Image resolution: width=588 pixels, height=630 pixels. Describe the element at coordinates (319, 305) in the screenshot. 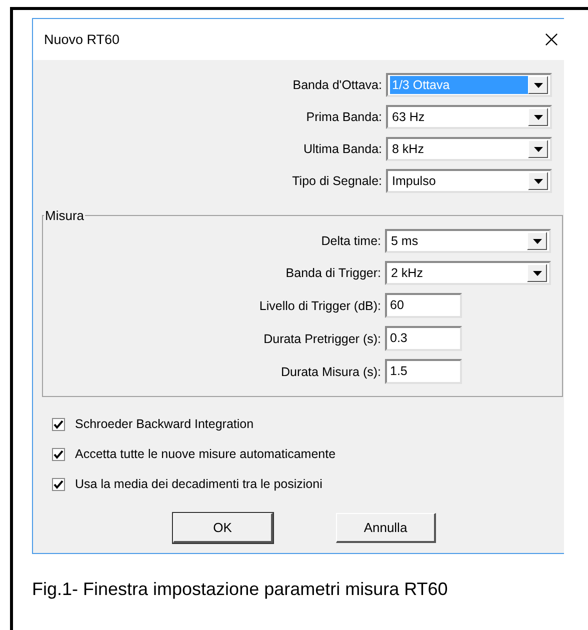

I see `field-label: Livello di Trigger (dB):` at that location.